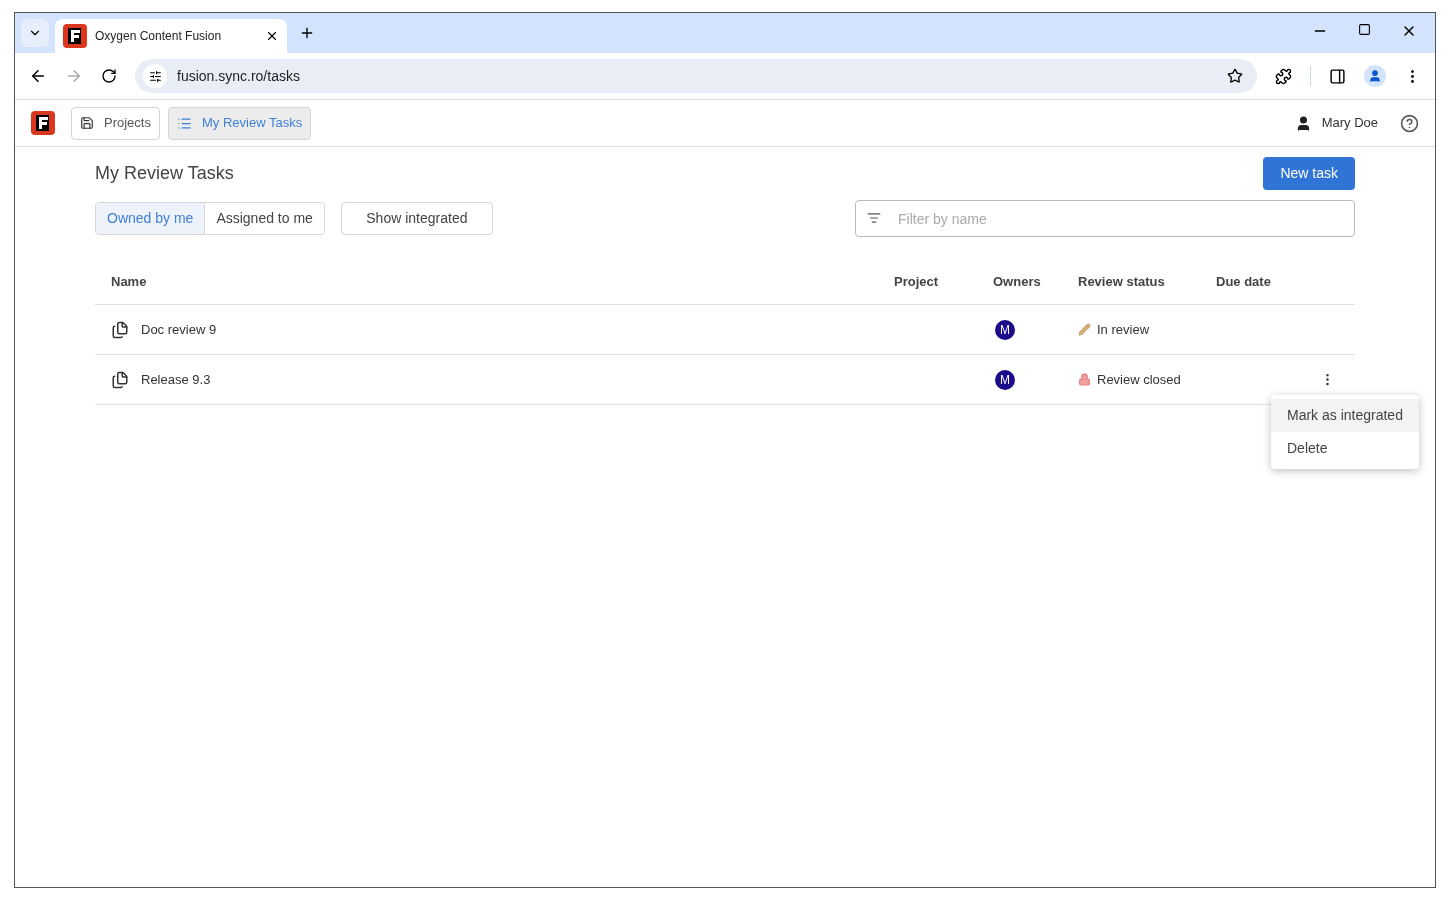  What do you see at coordinates (38, 76) in the screenshot?
I see `back-icon` at bounding box center [38, 76].